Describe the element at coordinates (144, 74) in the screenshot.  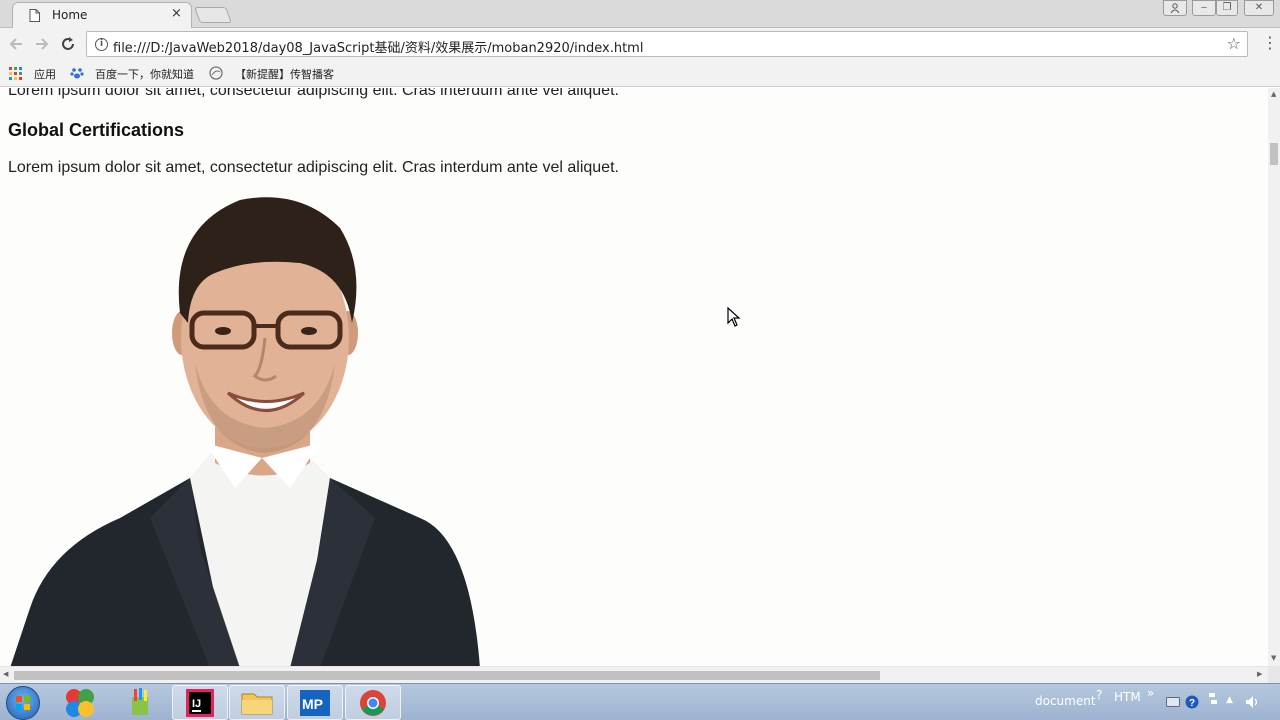
I see `bookmark-baidu: 百度一下，你就知道` at that location.